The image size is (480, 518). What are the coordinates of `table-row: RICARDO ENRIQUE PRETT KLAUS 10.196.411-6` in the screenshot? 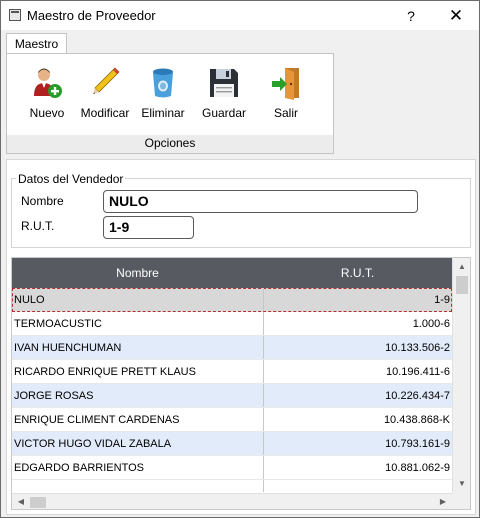 It's located at (232, 372).